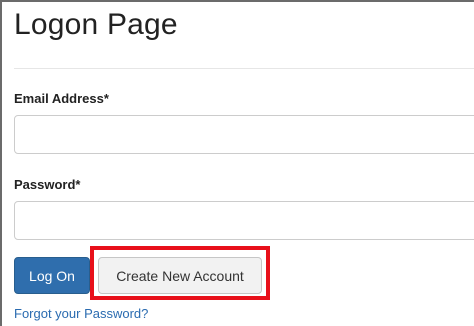  Describe the element at coordinates (52, 275) in the screenshot. I see `log-on-button: Log On` at that location.